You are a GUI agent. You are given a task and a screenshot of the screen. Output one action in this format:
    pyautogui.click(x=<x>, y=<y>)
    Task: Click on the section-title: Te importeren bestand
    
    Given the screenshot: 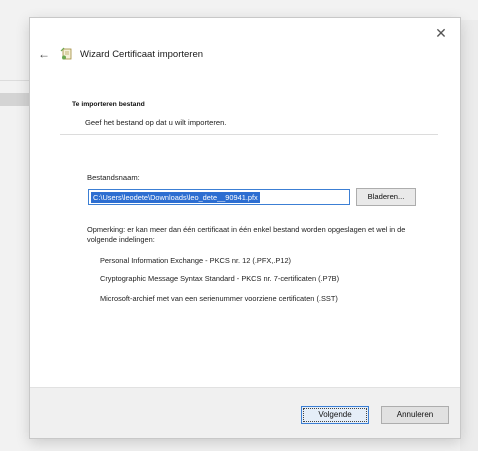 What is the action you would take?
    pyautogui.click(x=108, y=104)
    